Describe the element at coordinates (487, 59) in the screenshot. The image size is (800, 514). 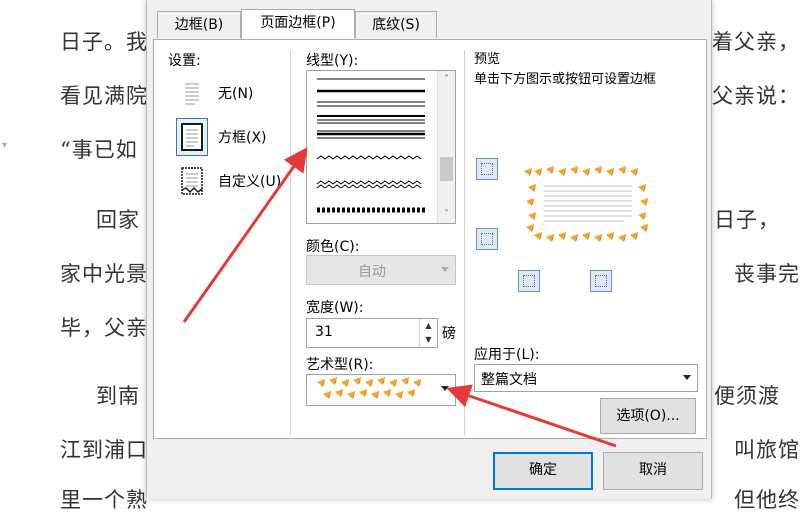
I see `preview-label: 预览` at that location.